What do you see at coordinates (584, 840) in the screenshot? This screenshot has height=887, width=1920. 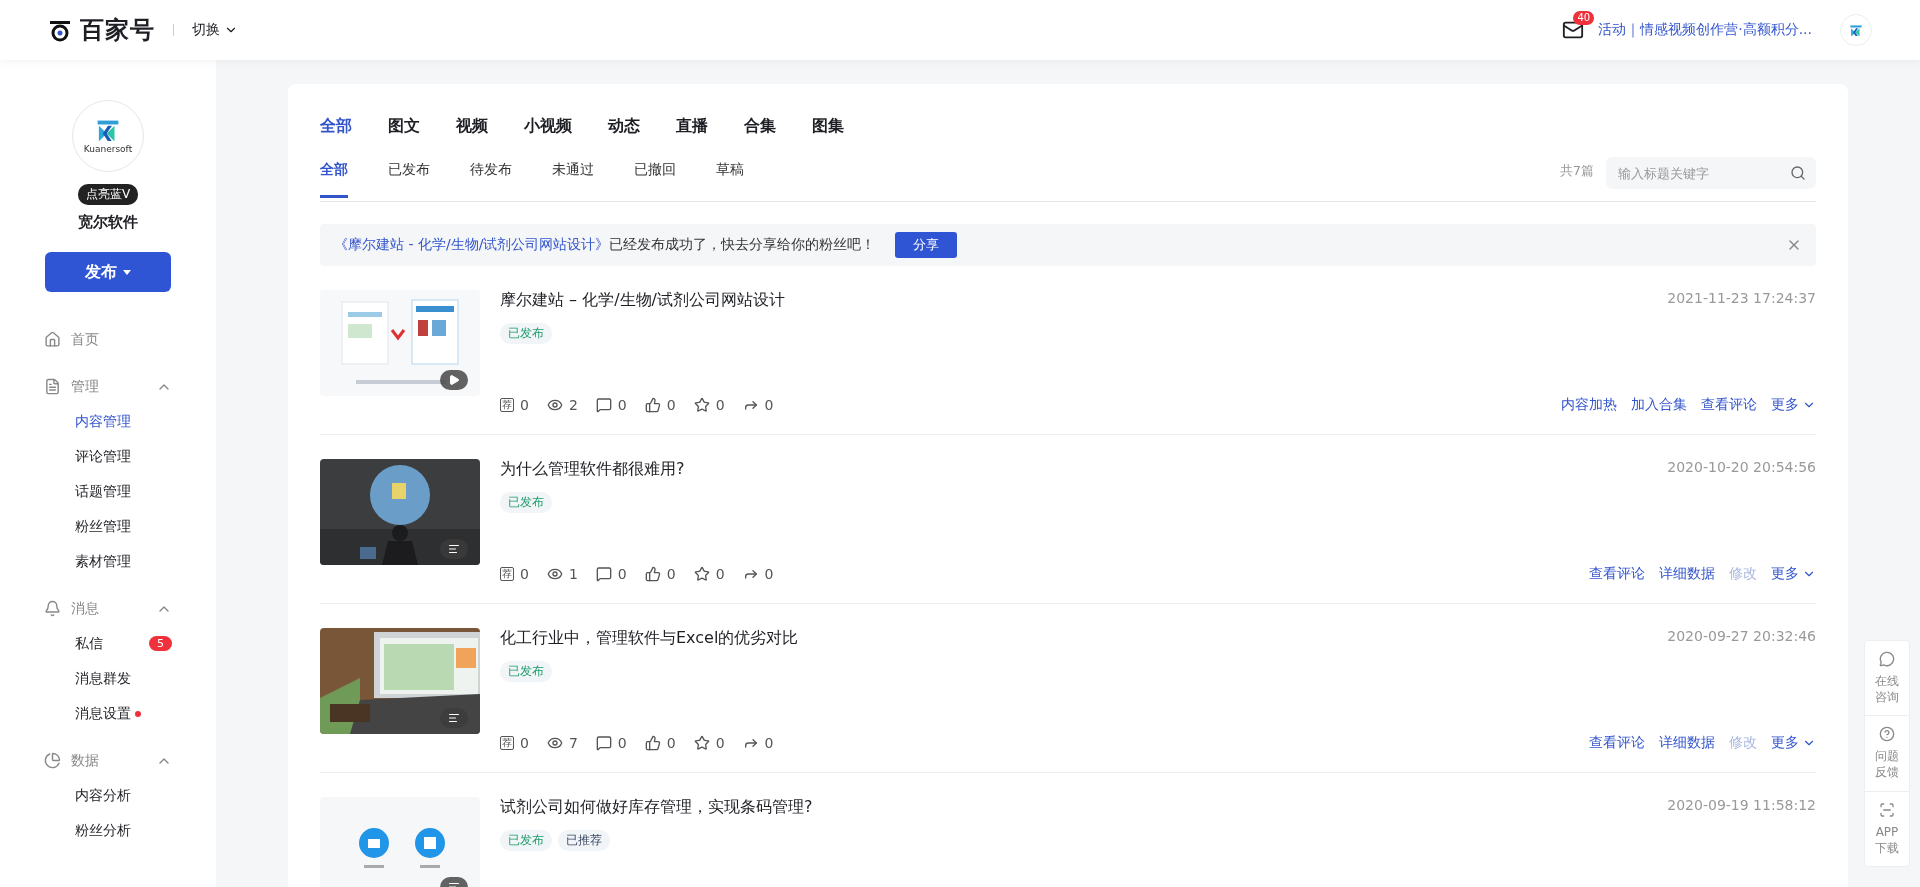 I see `status-tag: 已推荐` at bounding box center [584, 840].